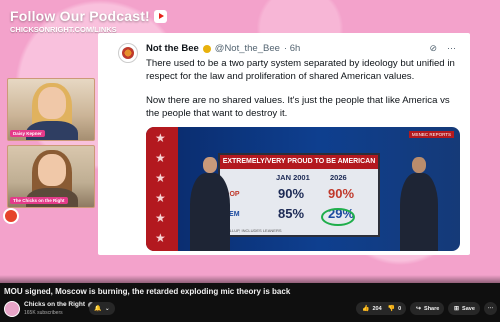  Describe the element at coordinates (292, 48) in the screenshot. I see `tweet-time: · 6h` at that location.